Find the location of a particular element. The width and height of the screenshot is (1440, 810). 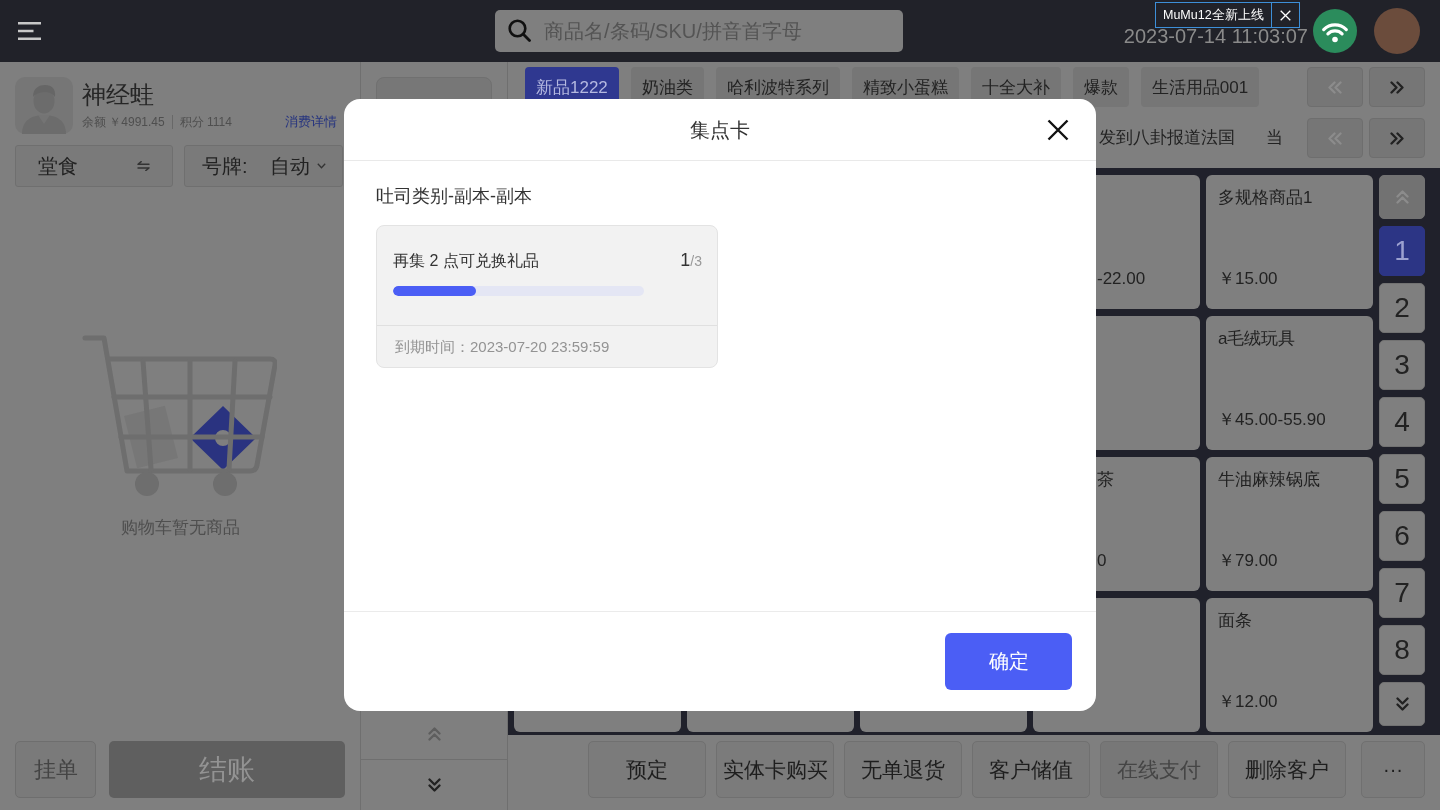

plate-number-dropdown: 号牌: 自动 is located at coordinates (263, 166).